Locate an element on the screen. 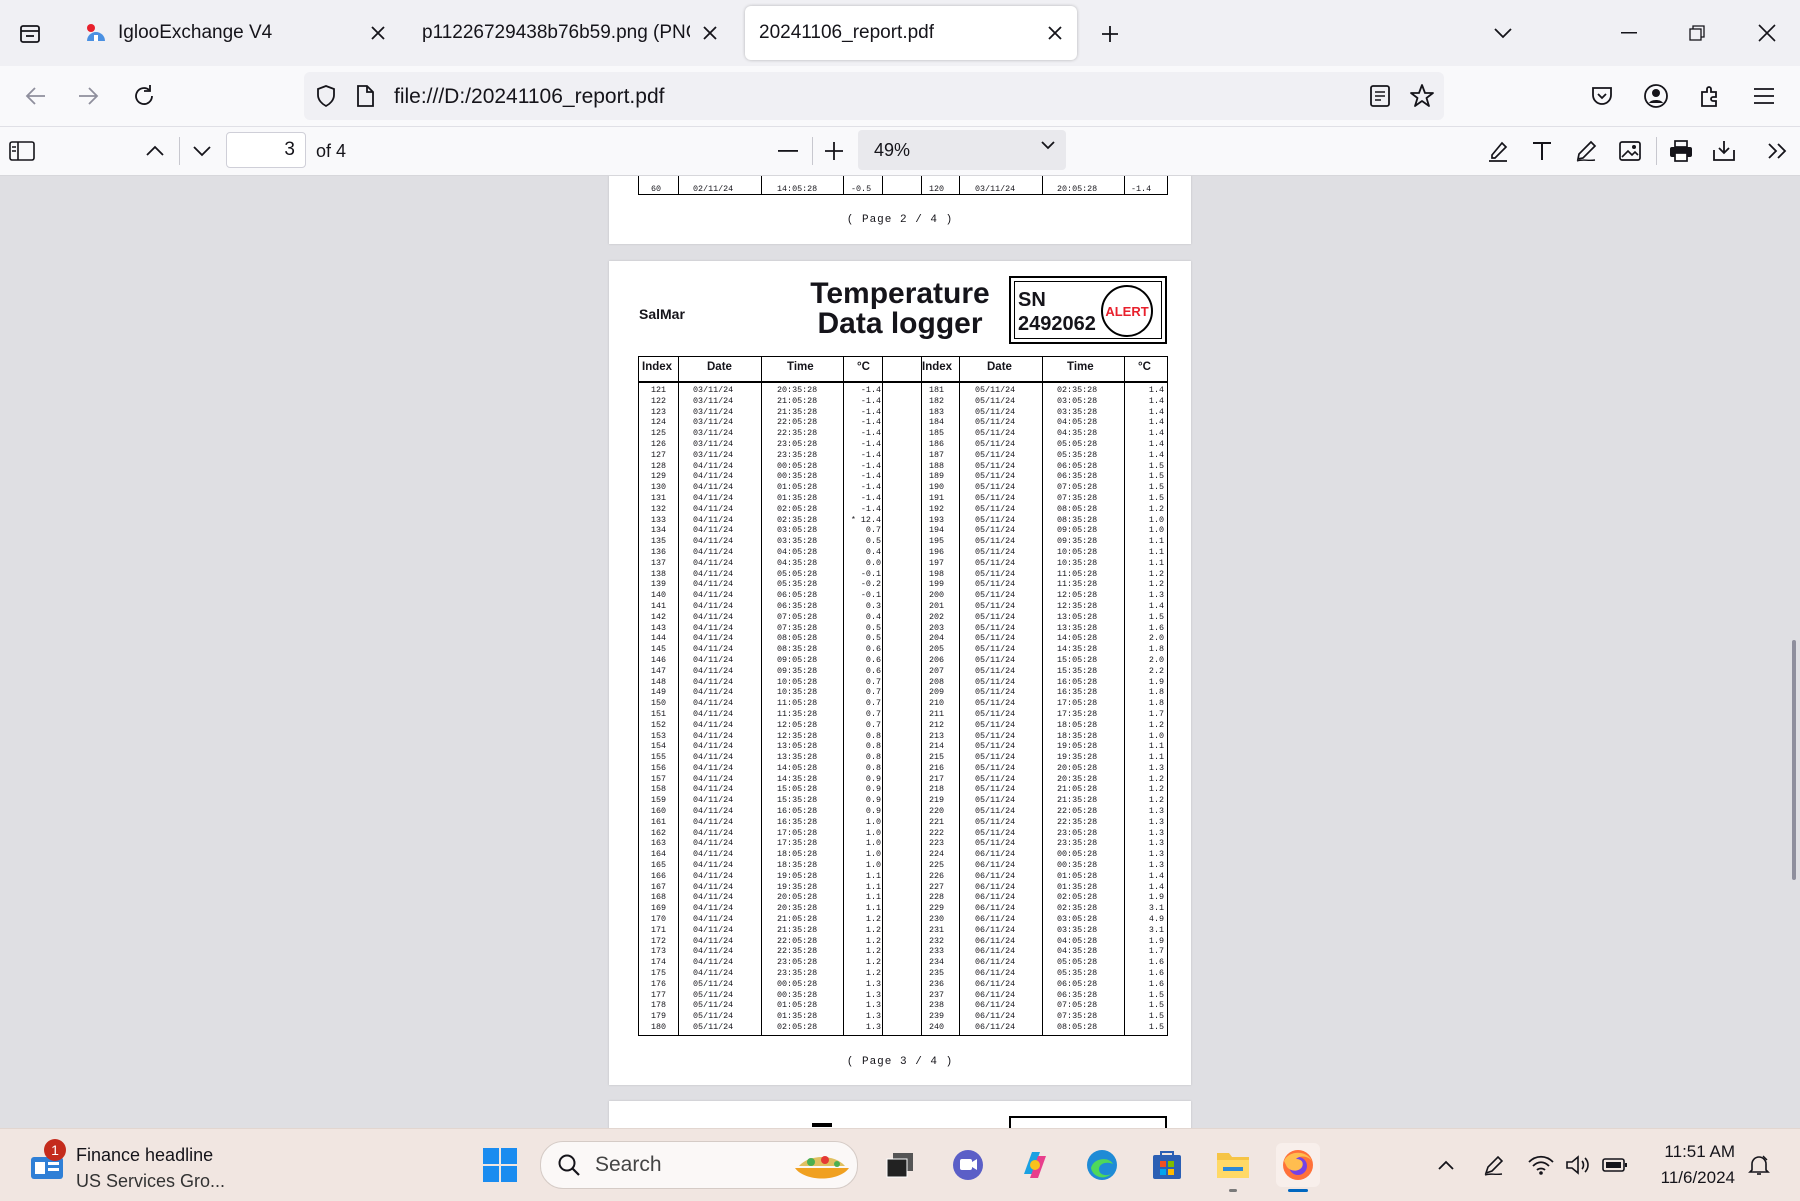 This screenshot has height=1201, width=1800. pocket-button is located at coordinates (1602, 96).